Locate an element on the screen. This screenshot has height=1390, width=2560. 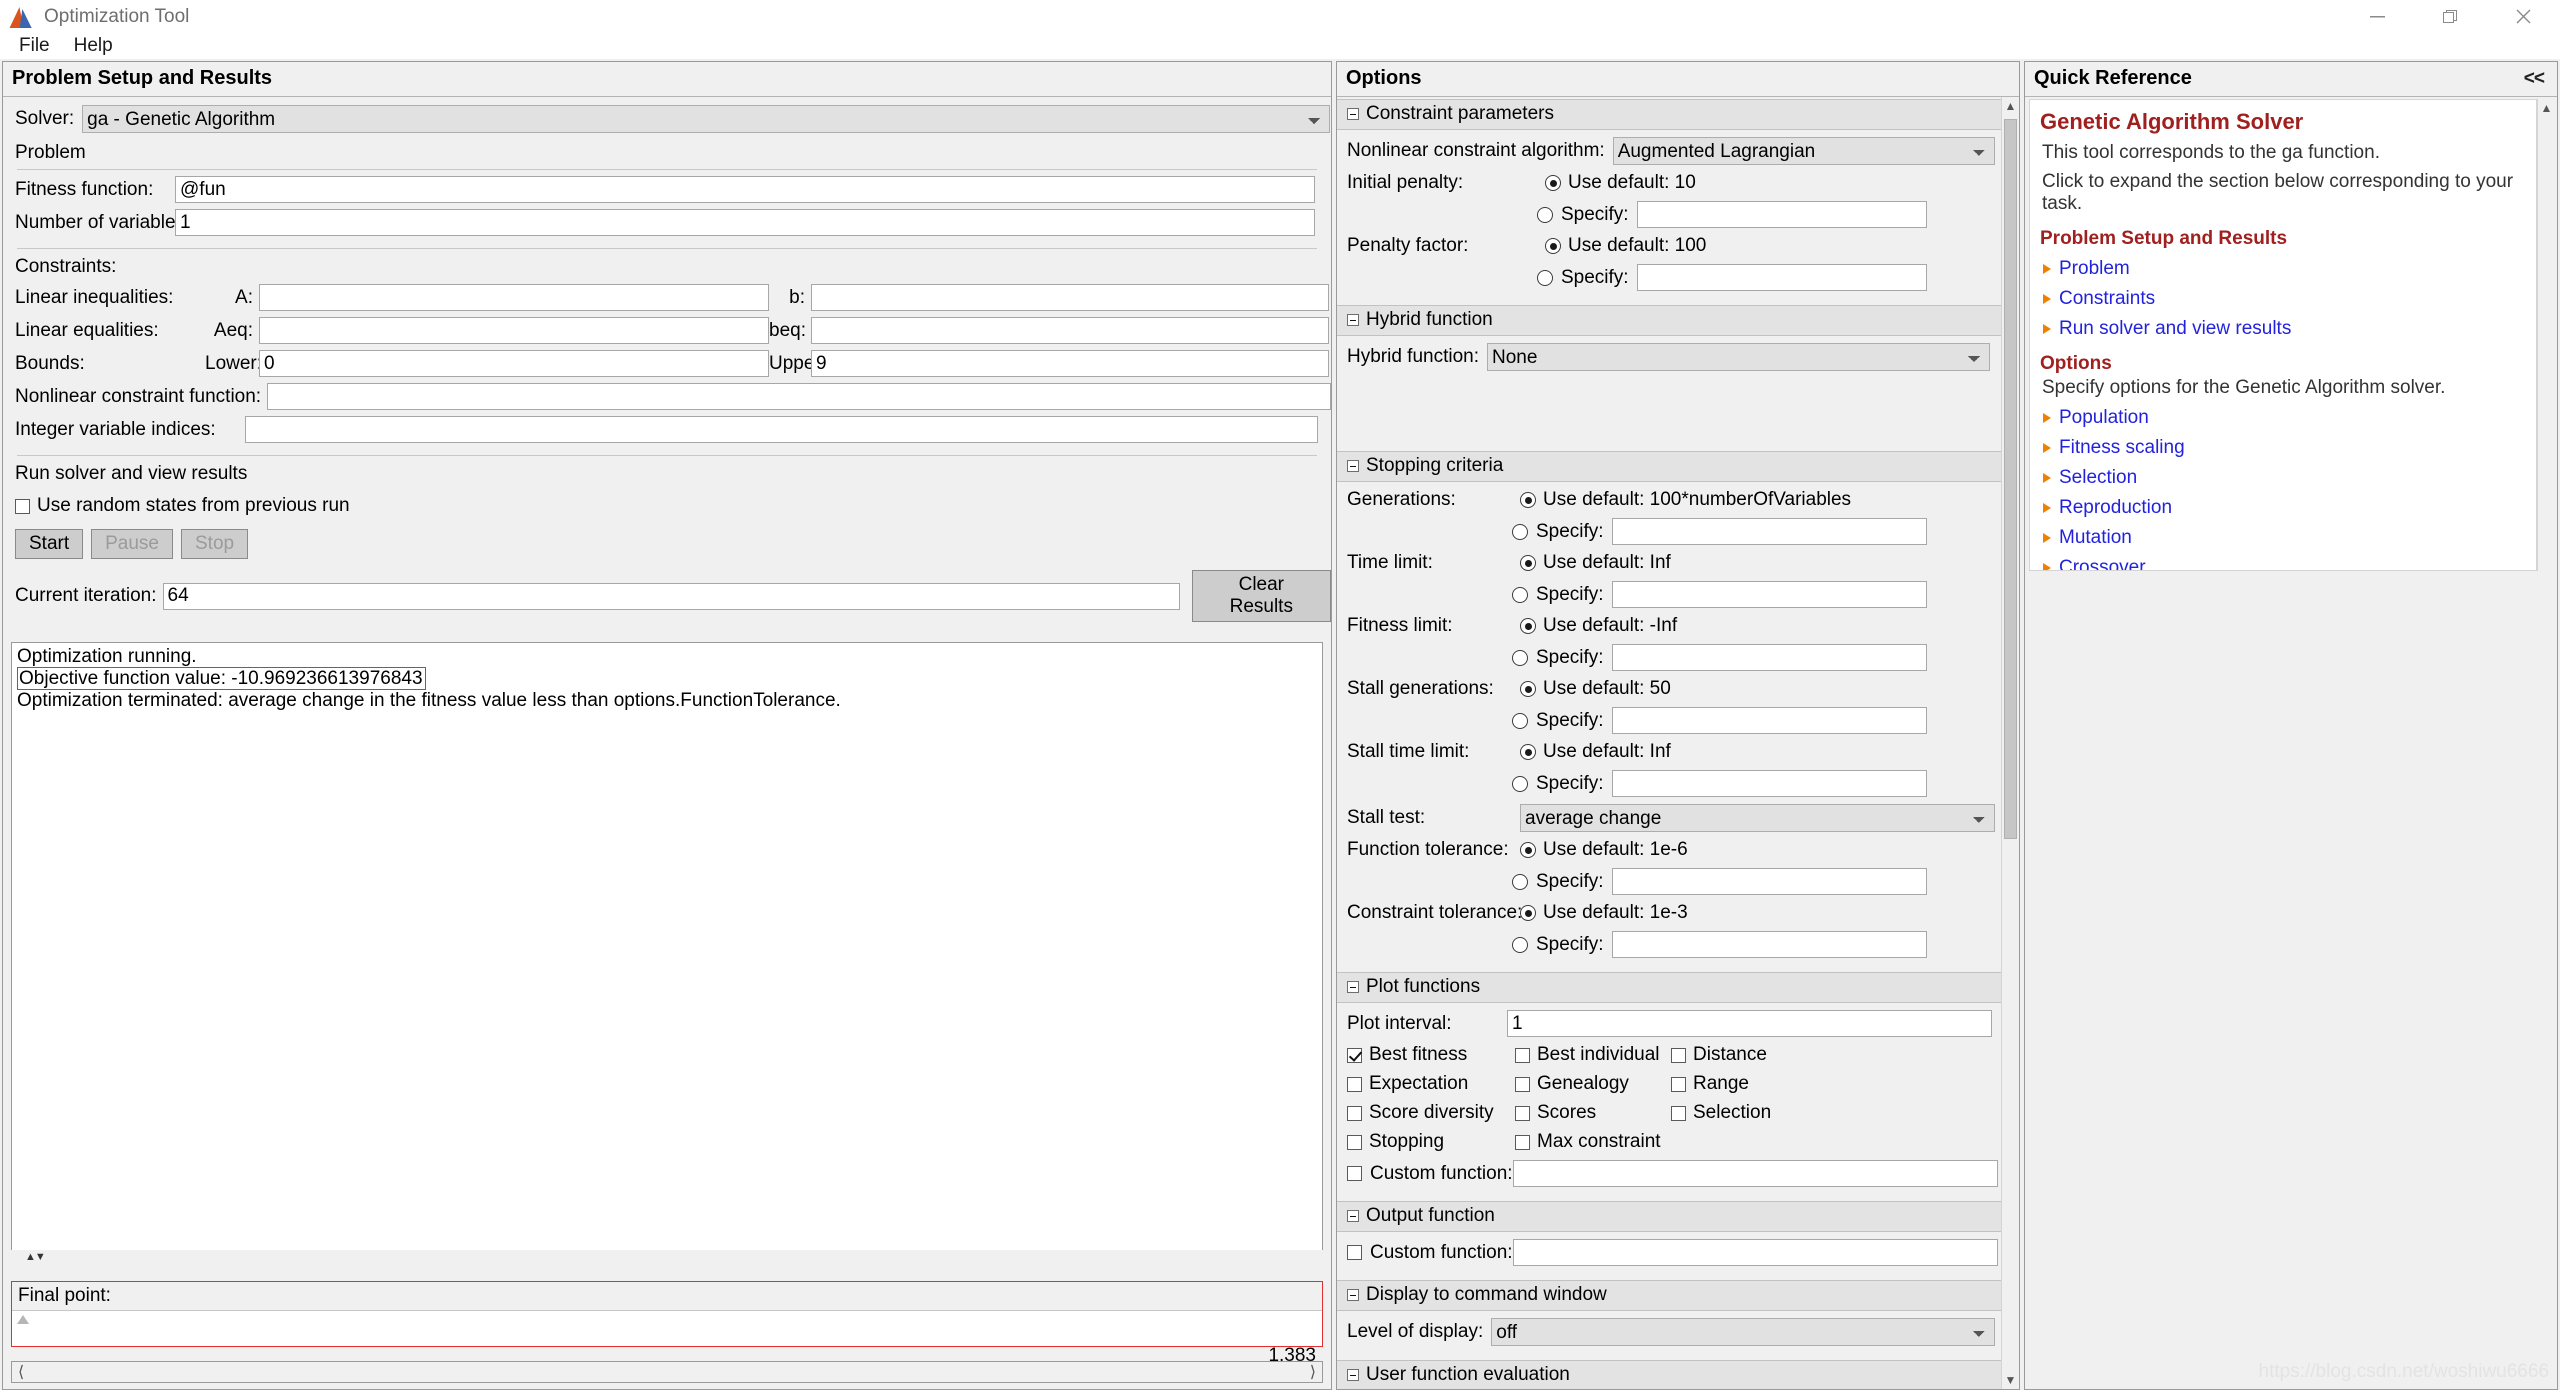
menu-file: File is located at coordinates (34, 46).